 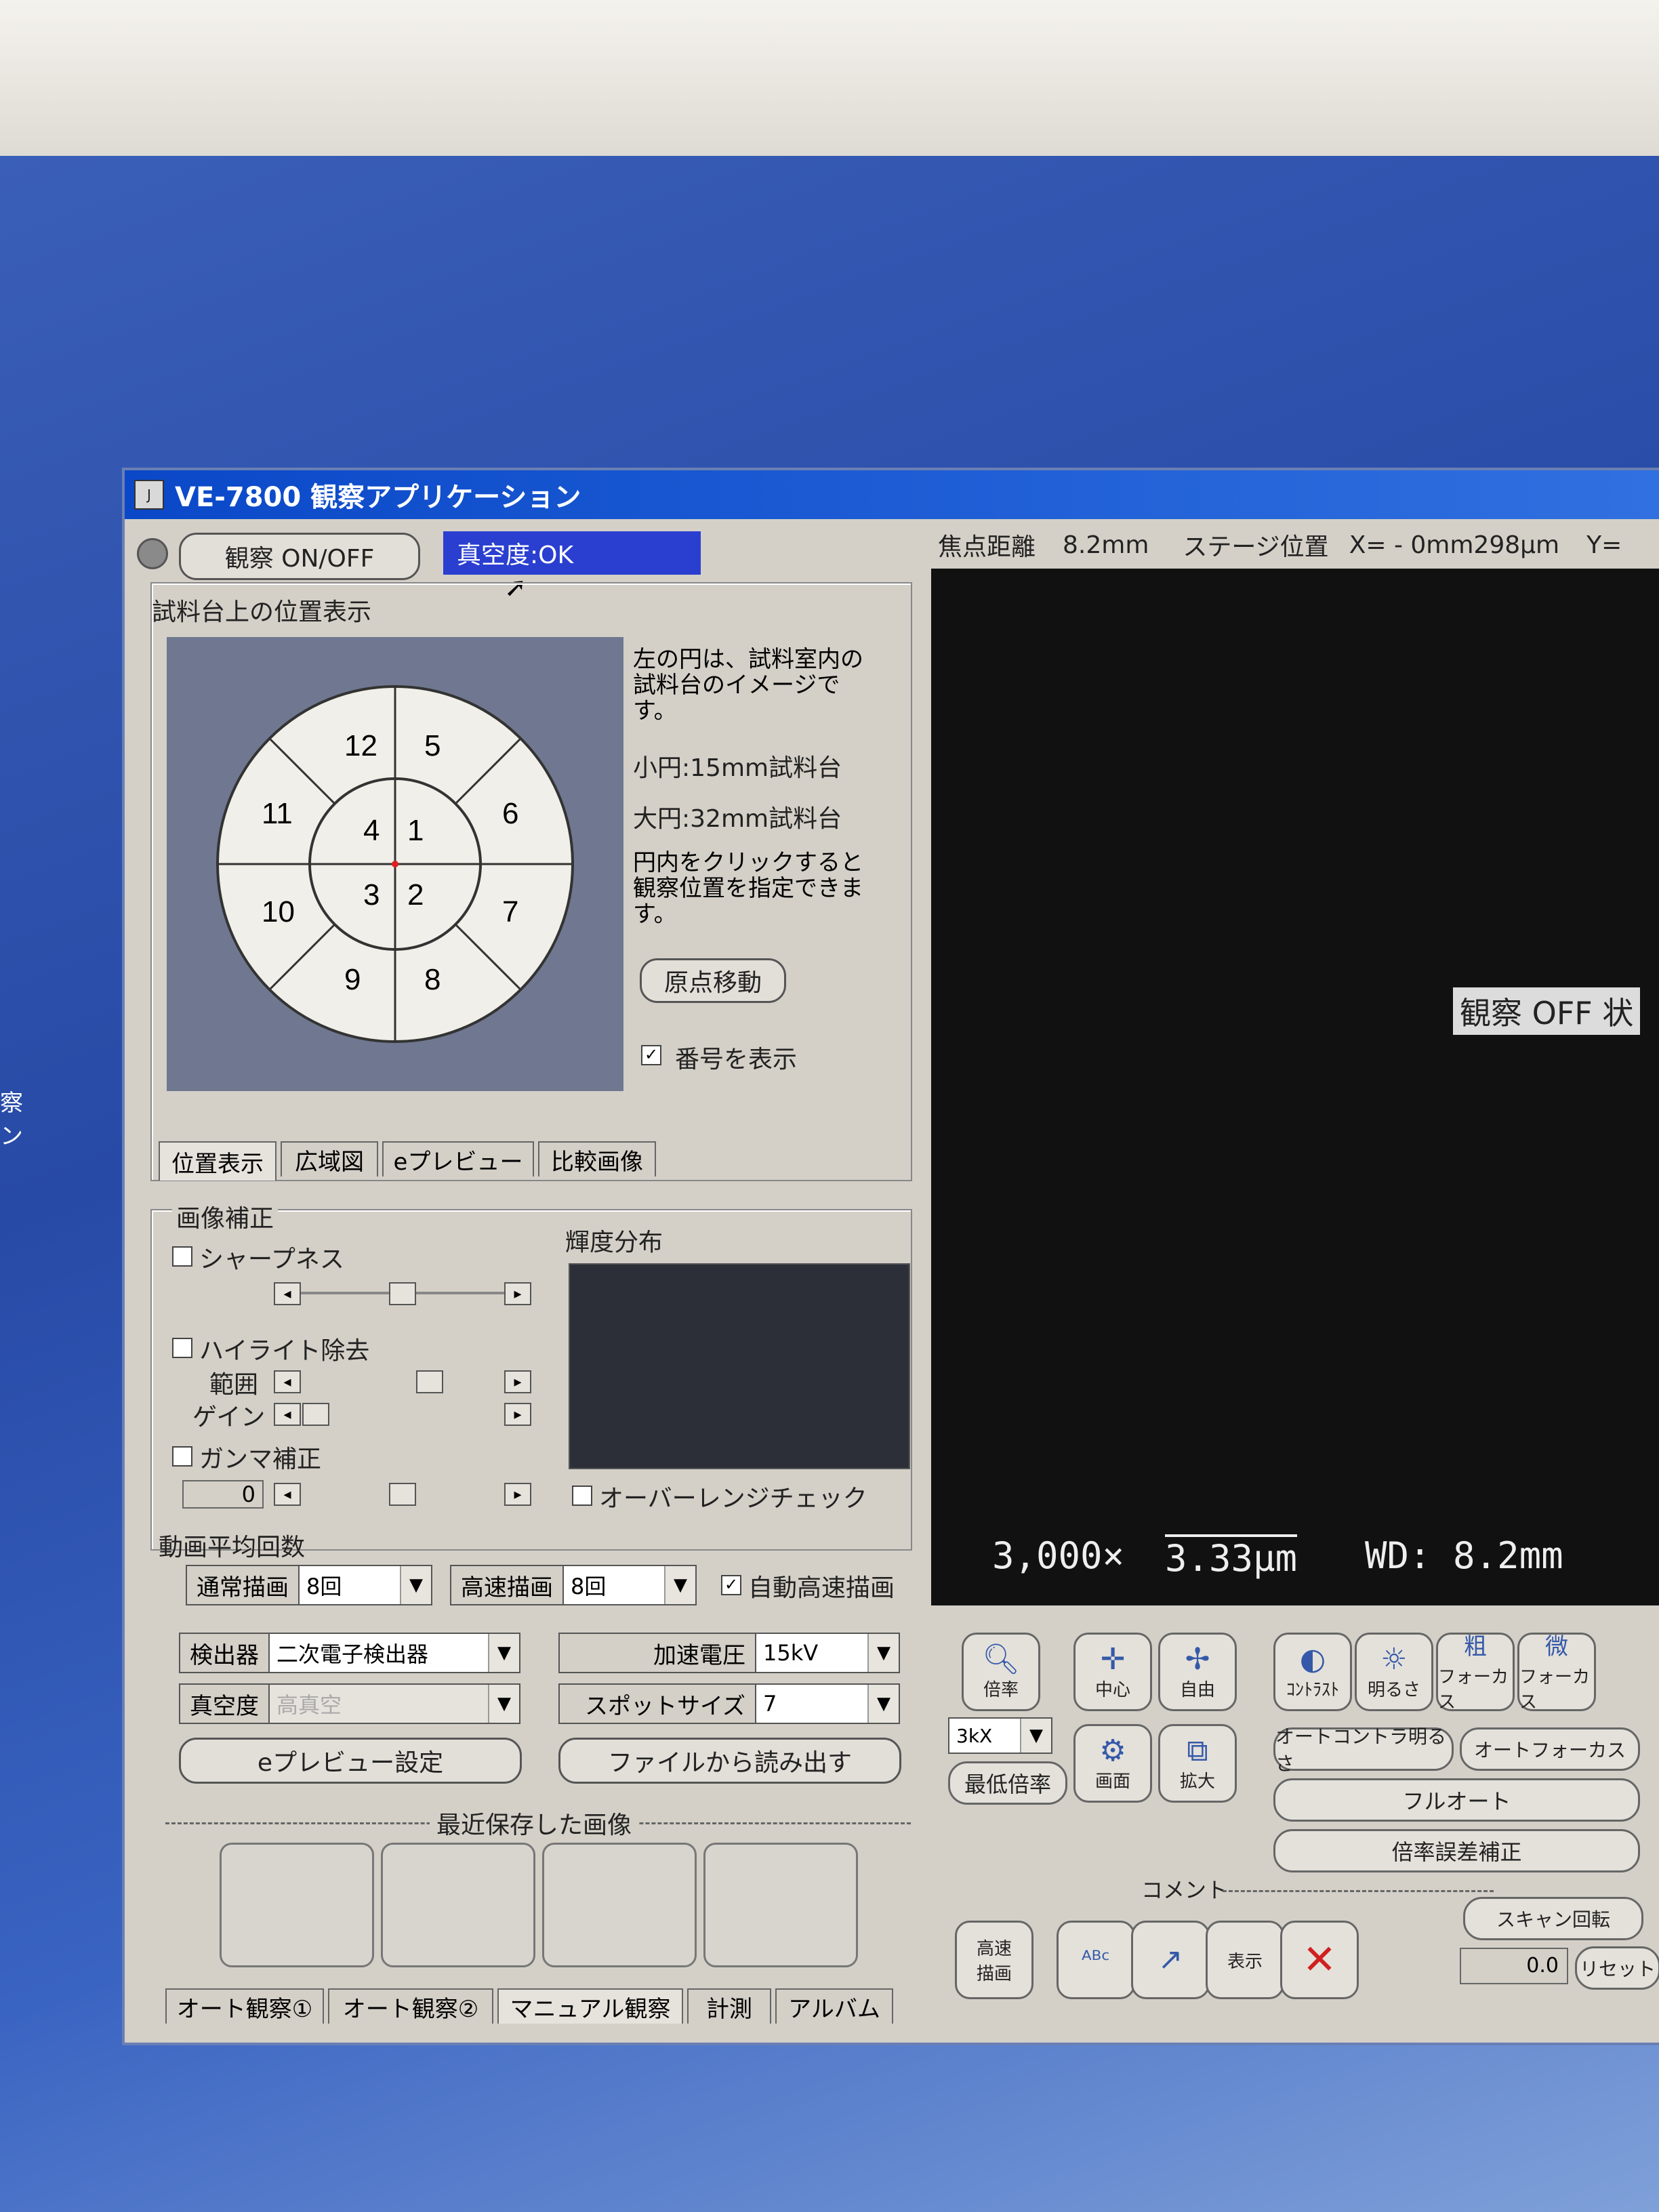 What do you see at coordinates (260, 1459) in the screenshot?
I see `gamma-label: ガンマ補正` at bounding box center [260, 1459].